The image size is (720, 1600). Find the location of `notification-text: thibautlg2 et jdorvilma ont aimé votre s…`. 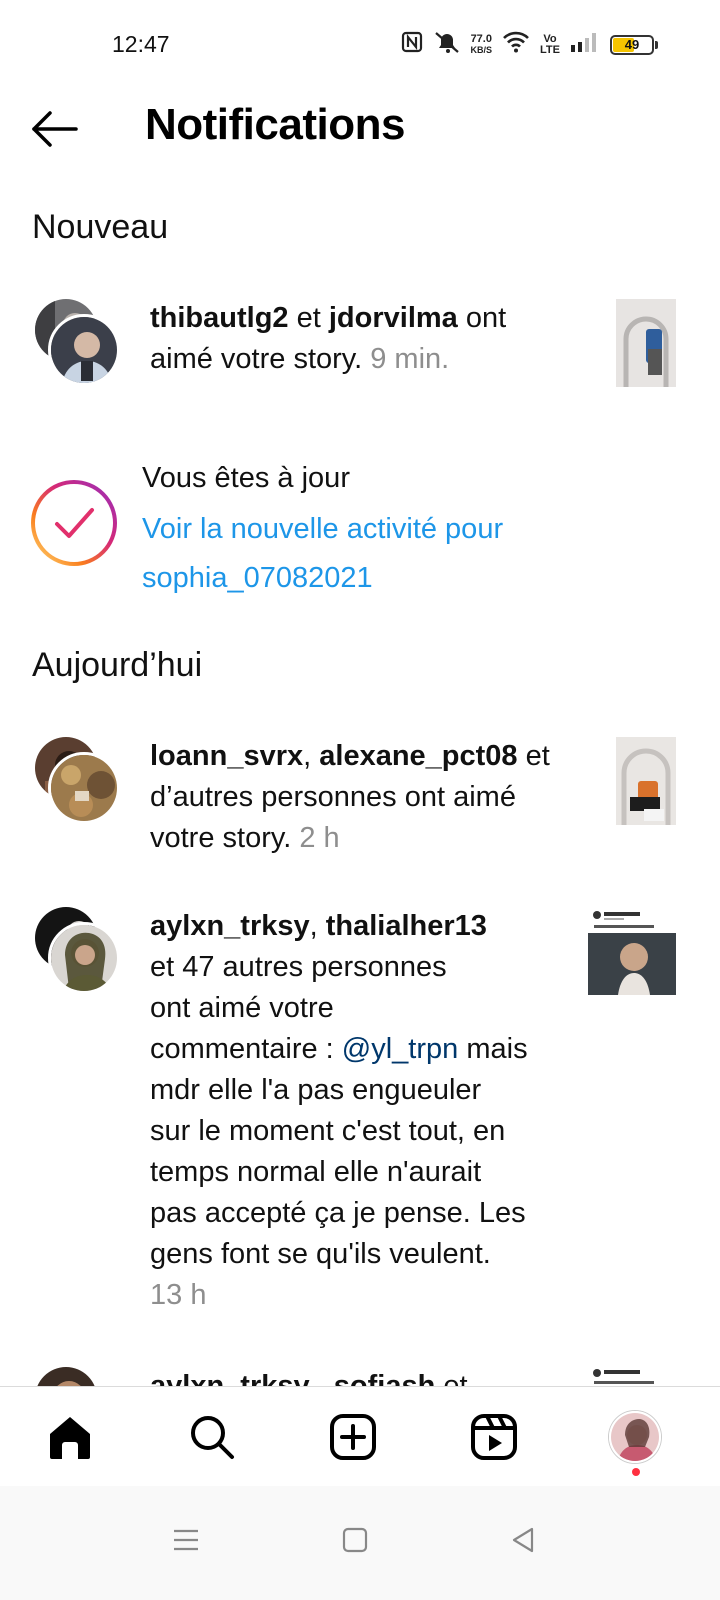

notification-text: thibautlg2 et jdorvilma ont aimé votre s… is located at coordinates (355, 339).